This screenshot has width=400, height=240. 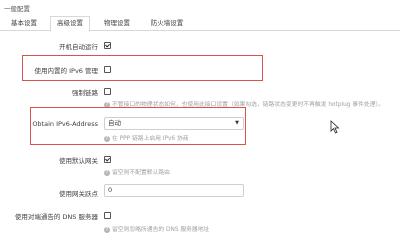 What do you see at coordinates (114, 123) in the screenshot?
I see `obtain-ipv6-selected-value: 自动` at bounding box center [114, 123].